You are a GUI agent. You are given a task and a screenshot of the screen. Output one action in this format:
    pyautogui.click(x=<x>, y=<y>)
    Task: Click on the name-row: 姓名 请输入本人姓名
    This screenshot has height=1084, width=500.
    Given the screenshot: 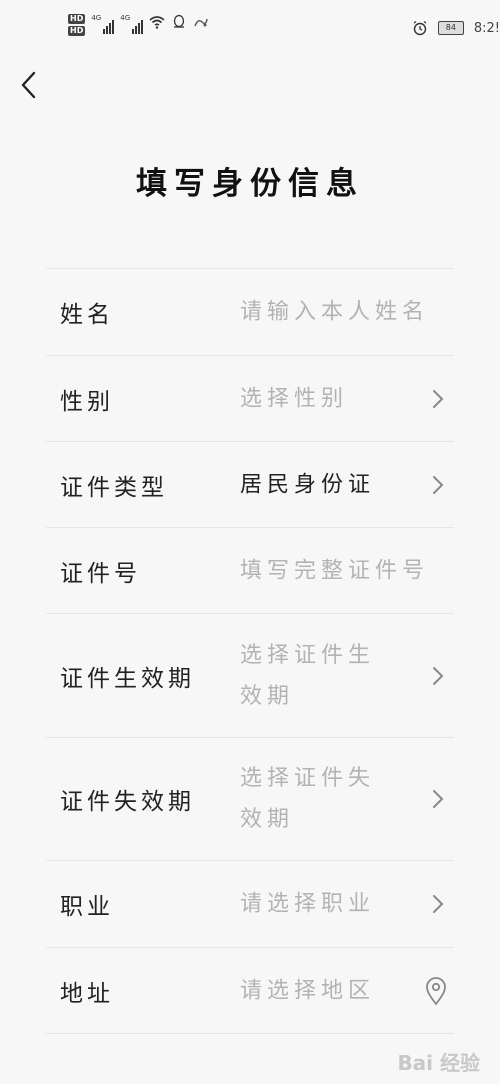 What is the action you would take?
    pyautogui.click(x=250, y=312)
    